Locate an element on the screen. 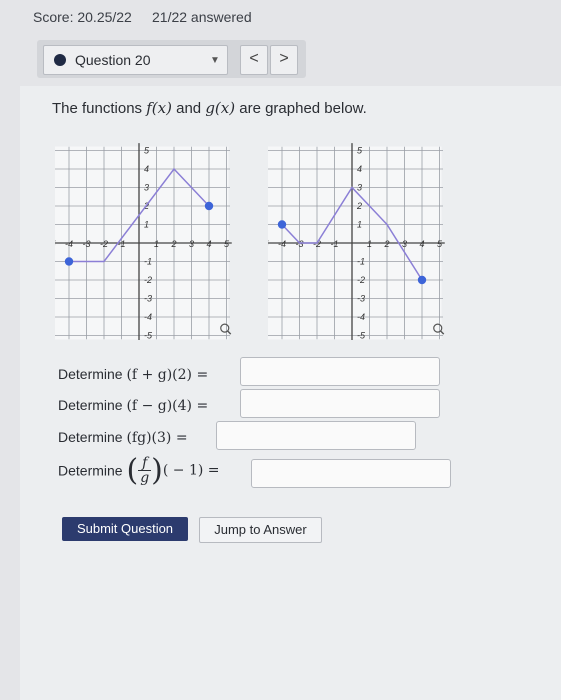 The width and height of the screenshot is (561, 700). question-row-4: Determine (f g)( − 1) = is located at coordinates (139, 470).